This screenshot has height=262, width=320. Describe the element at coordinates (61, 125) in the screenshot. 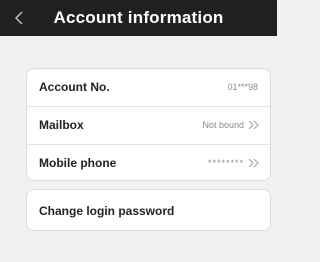

I see `mailbox-label: Mailbox` at that location.